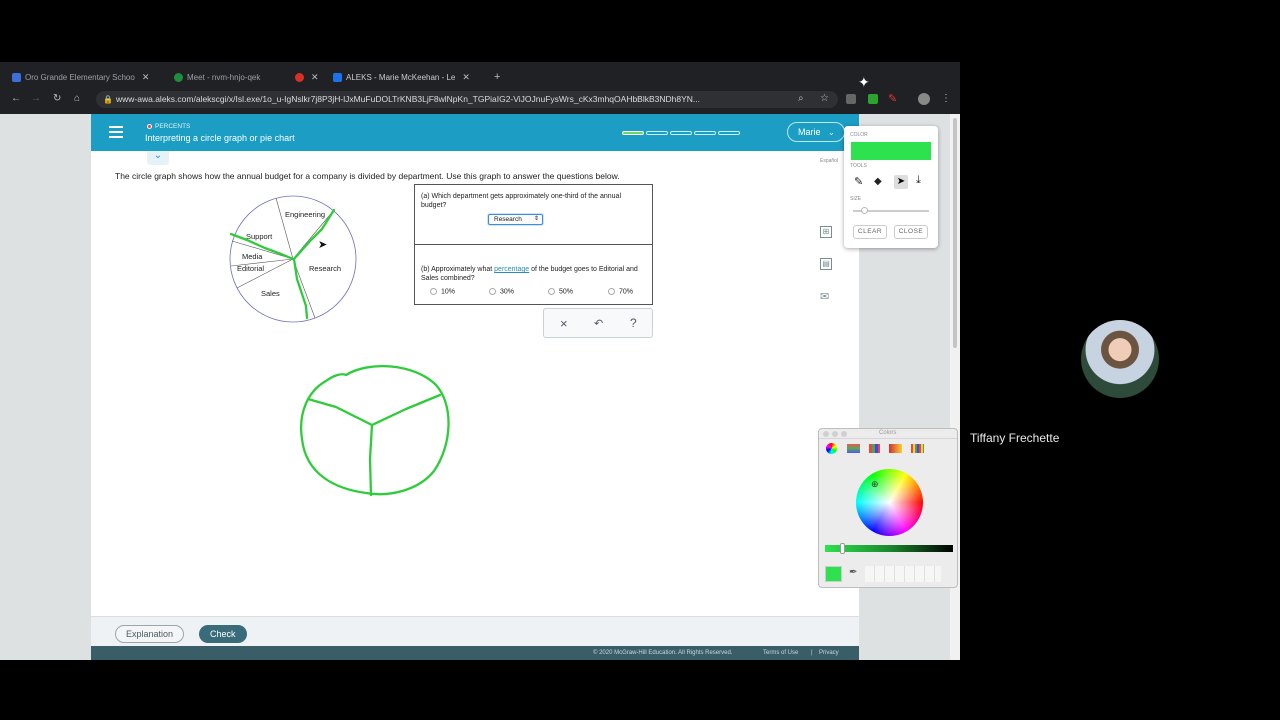 This screenshot has width=1280, height=720. What do you see at coordinates (633, 323) in the screenshot?
I see `help-icon: ?` at bounding box center [633, 323].